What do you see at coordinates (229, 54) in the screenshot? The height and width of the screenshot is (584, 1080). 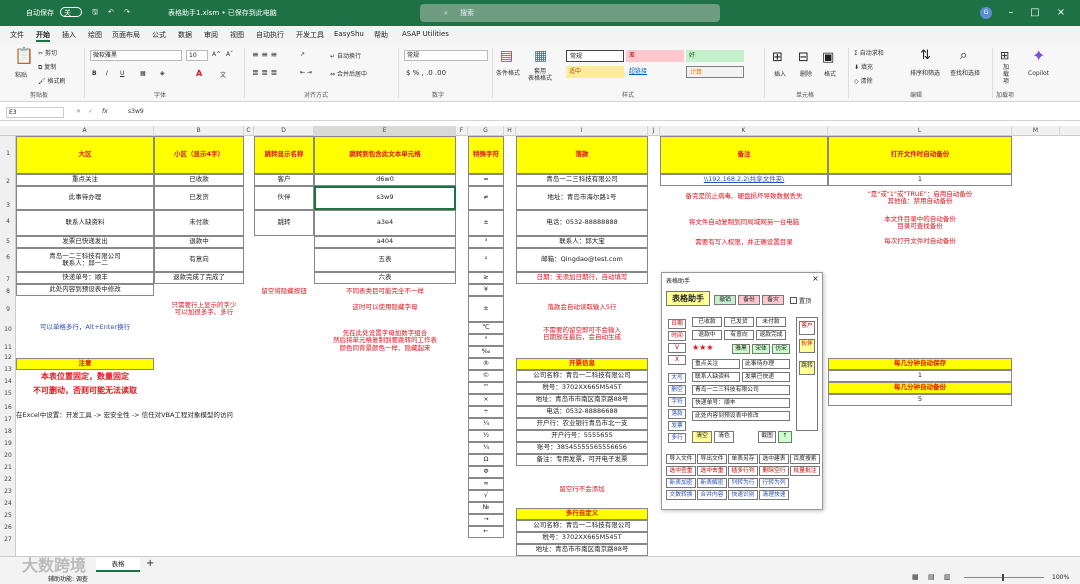 I see `font-shrink-icon: Aˇ` at bounding box center [229, 54].